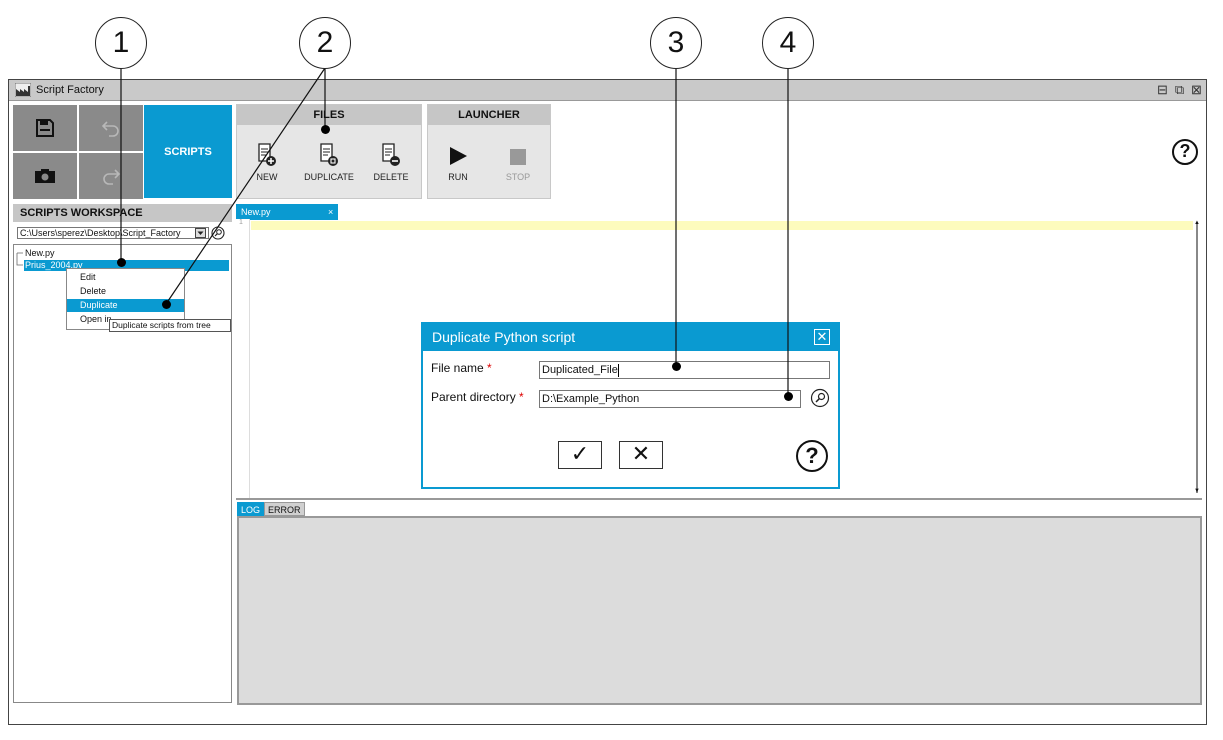  Describe the element at coordinates (267, 177) in the screenshot. I see `new-file-label: NEW` at that location.